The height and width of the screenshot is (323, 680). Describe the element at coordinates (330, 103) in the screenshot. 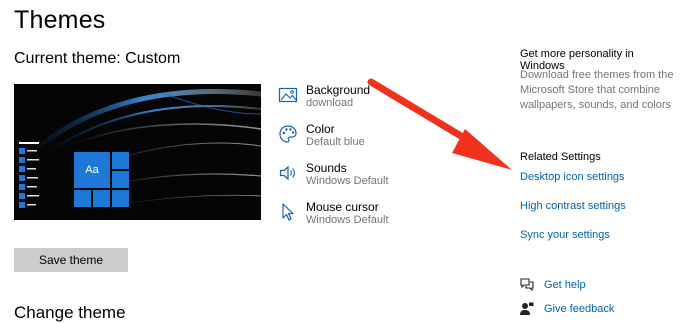

I see `background-value: download` at that location.